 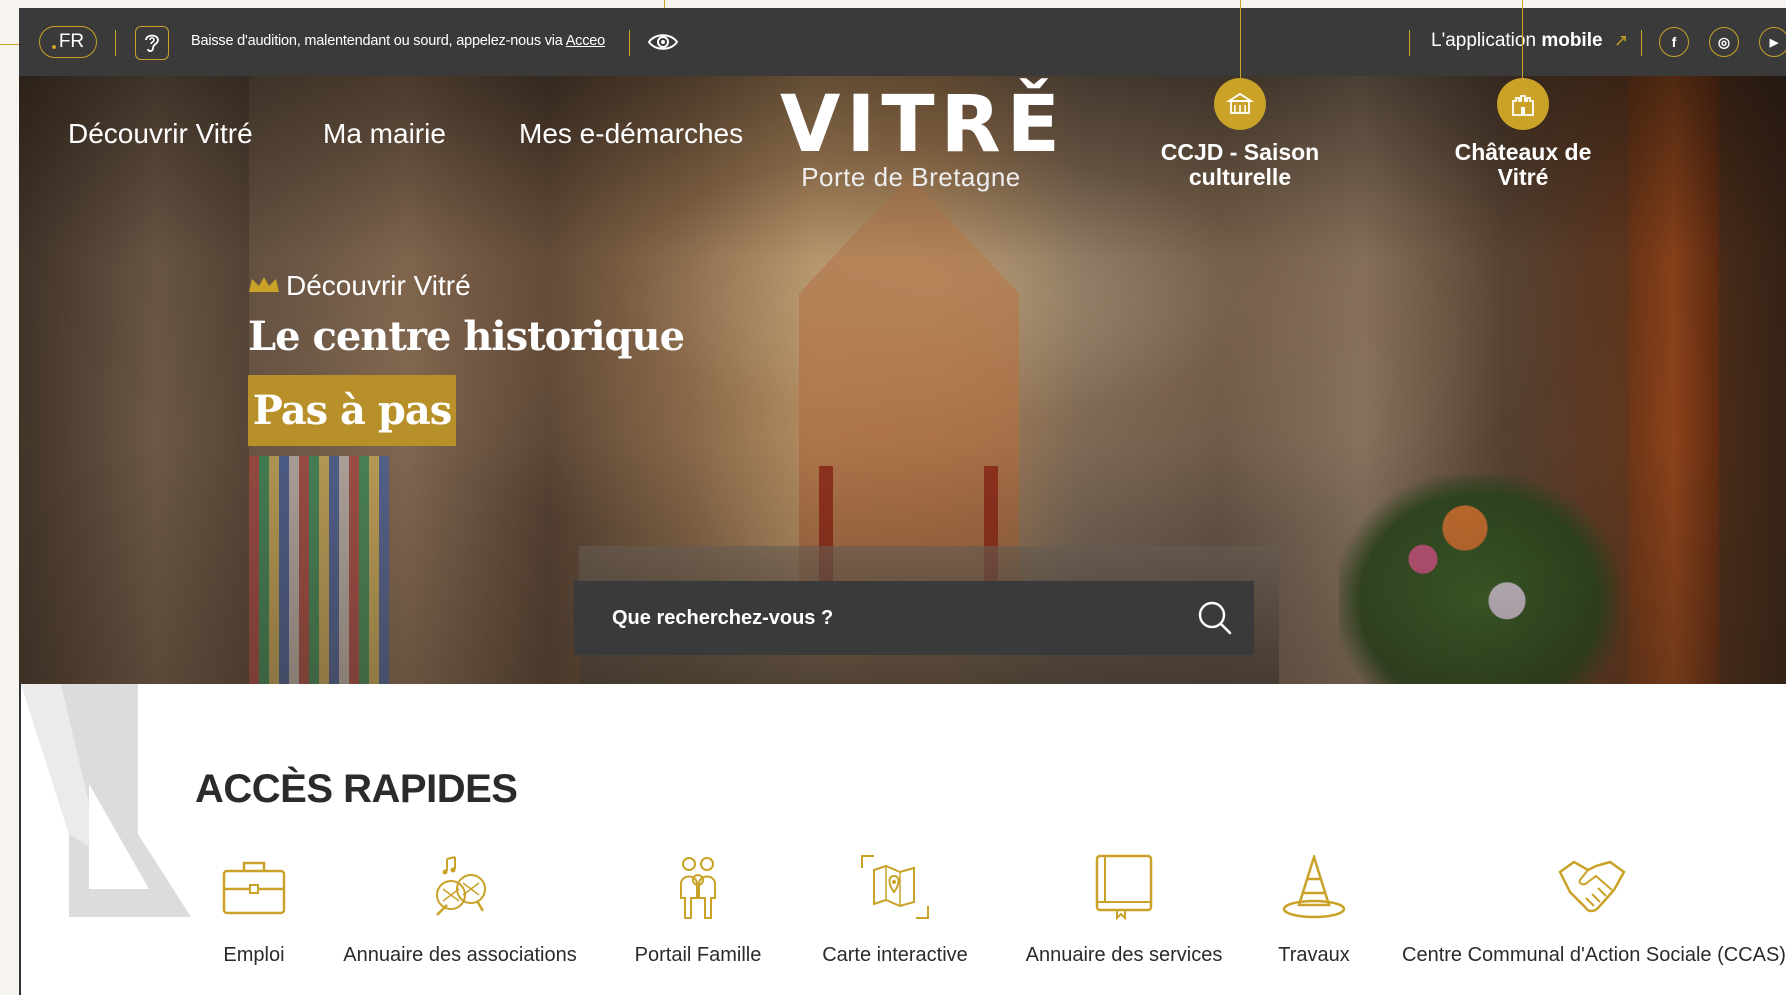 What do you see at coordinates (1523, 134) in the screenshot?
I see `header-link-chateaux: Châteaux de Vitré` at bounding box center [1523, 134].